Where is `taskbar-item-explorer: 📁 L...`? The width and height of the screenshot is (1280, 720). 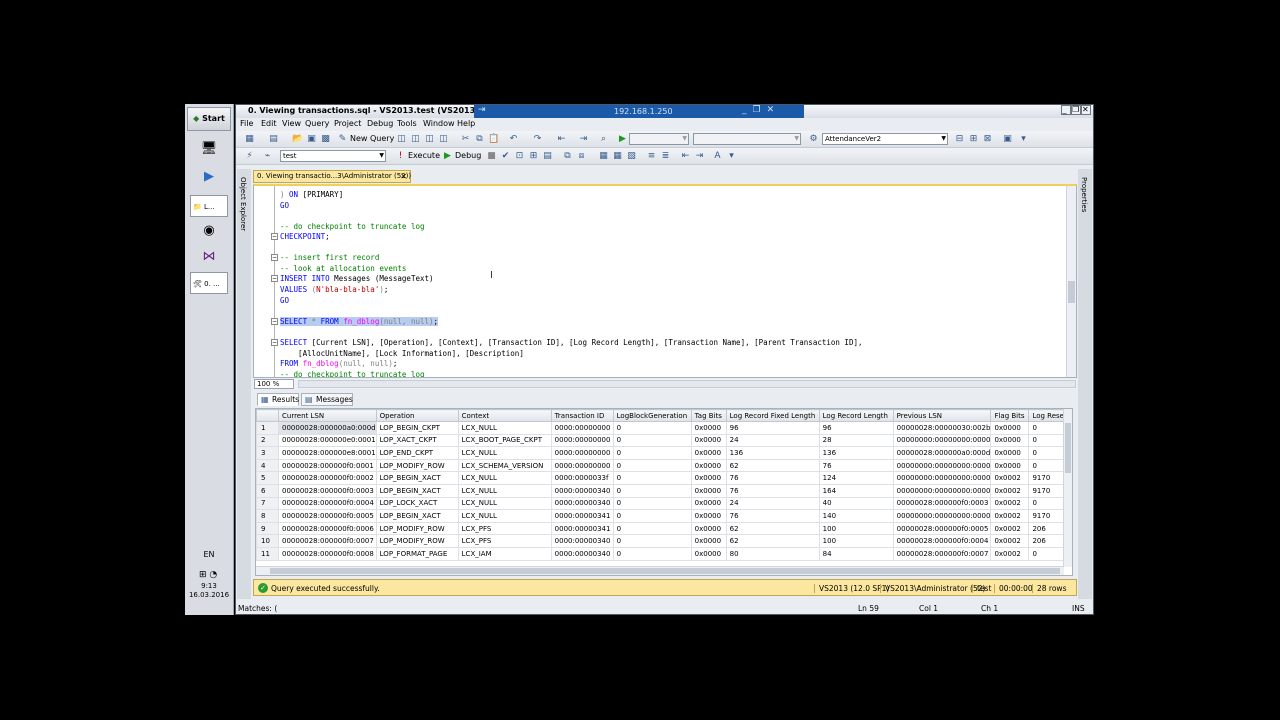 taskbar-item-explorer: 📁 L... is located at coordinates (209, 206).